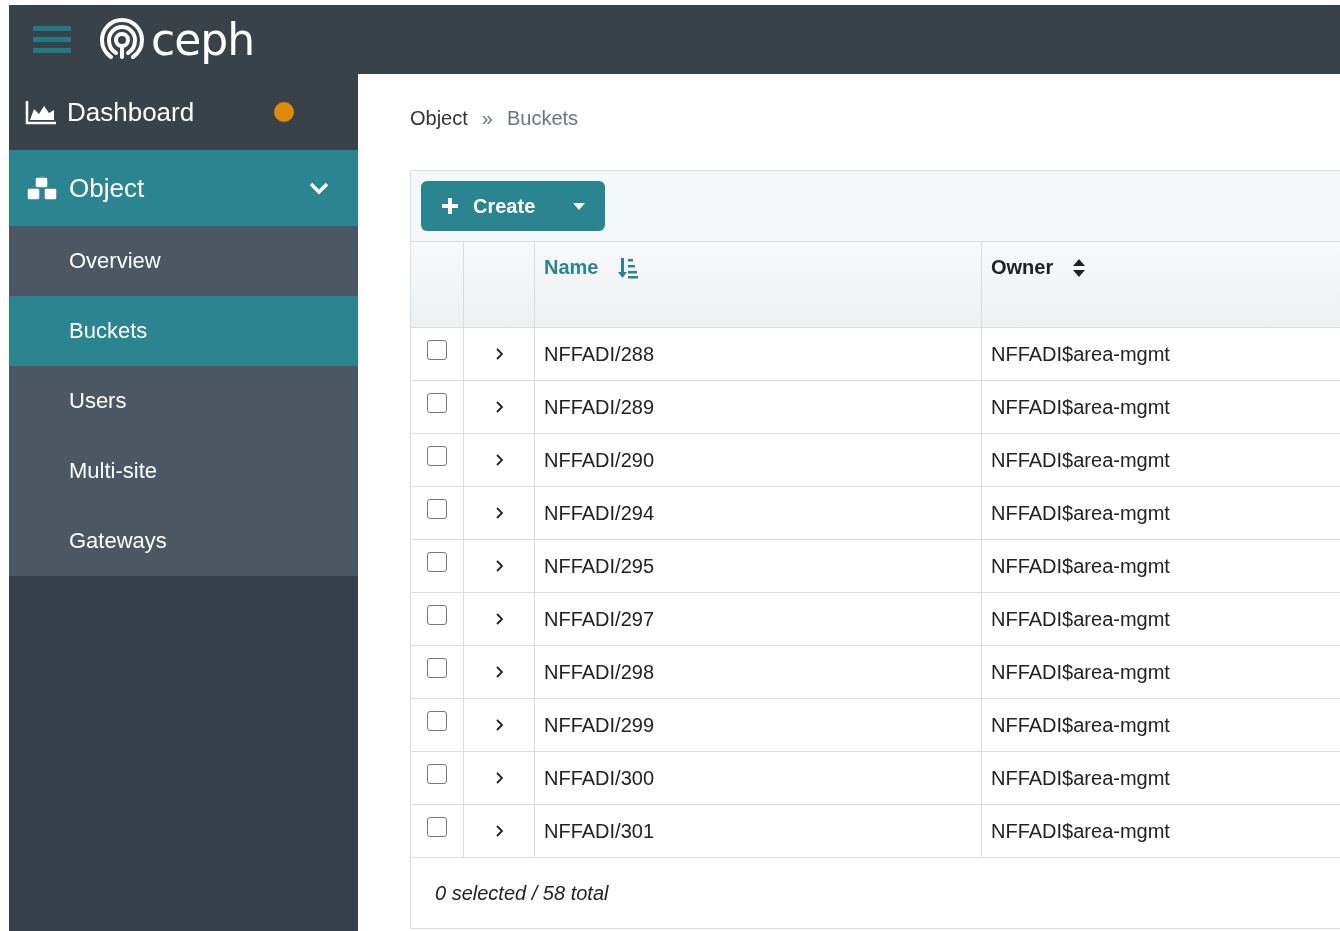  I want to click on table-cell: NFFADI/297, so click(758, 619).